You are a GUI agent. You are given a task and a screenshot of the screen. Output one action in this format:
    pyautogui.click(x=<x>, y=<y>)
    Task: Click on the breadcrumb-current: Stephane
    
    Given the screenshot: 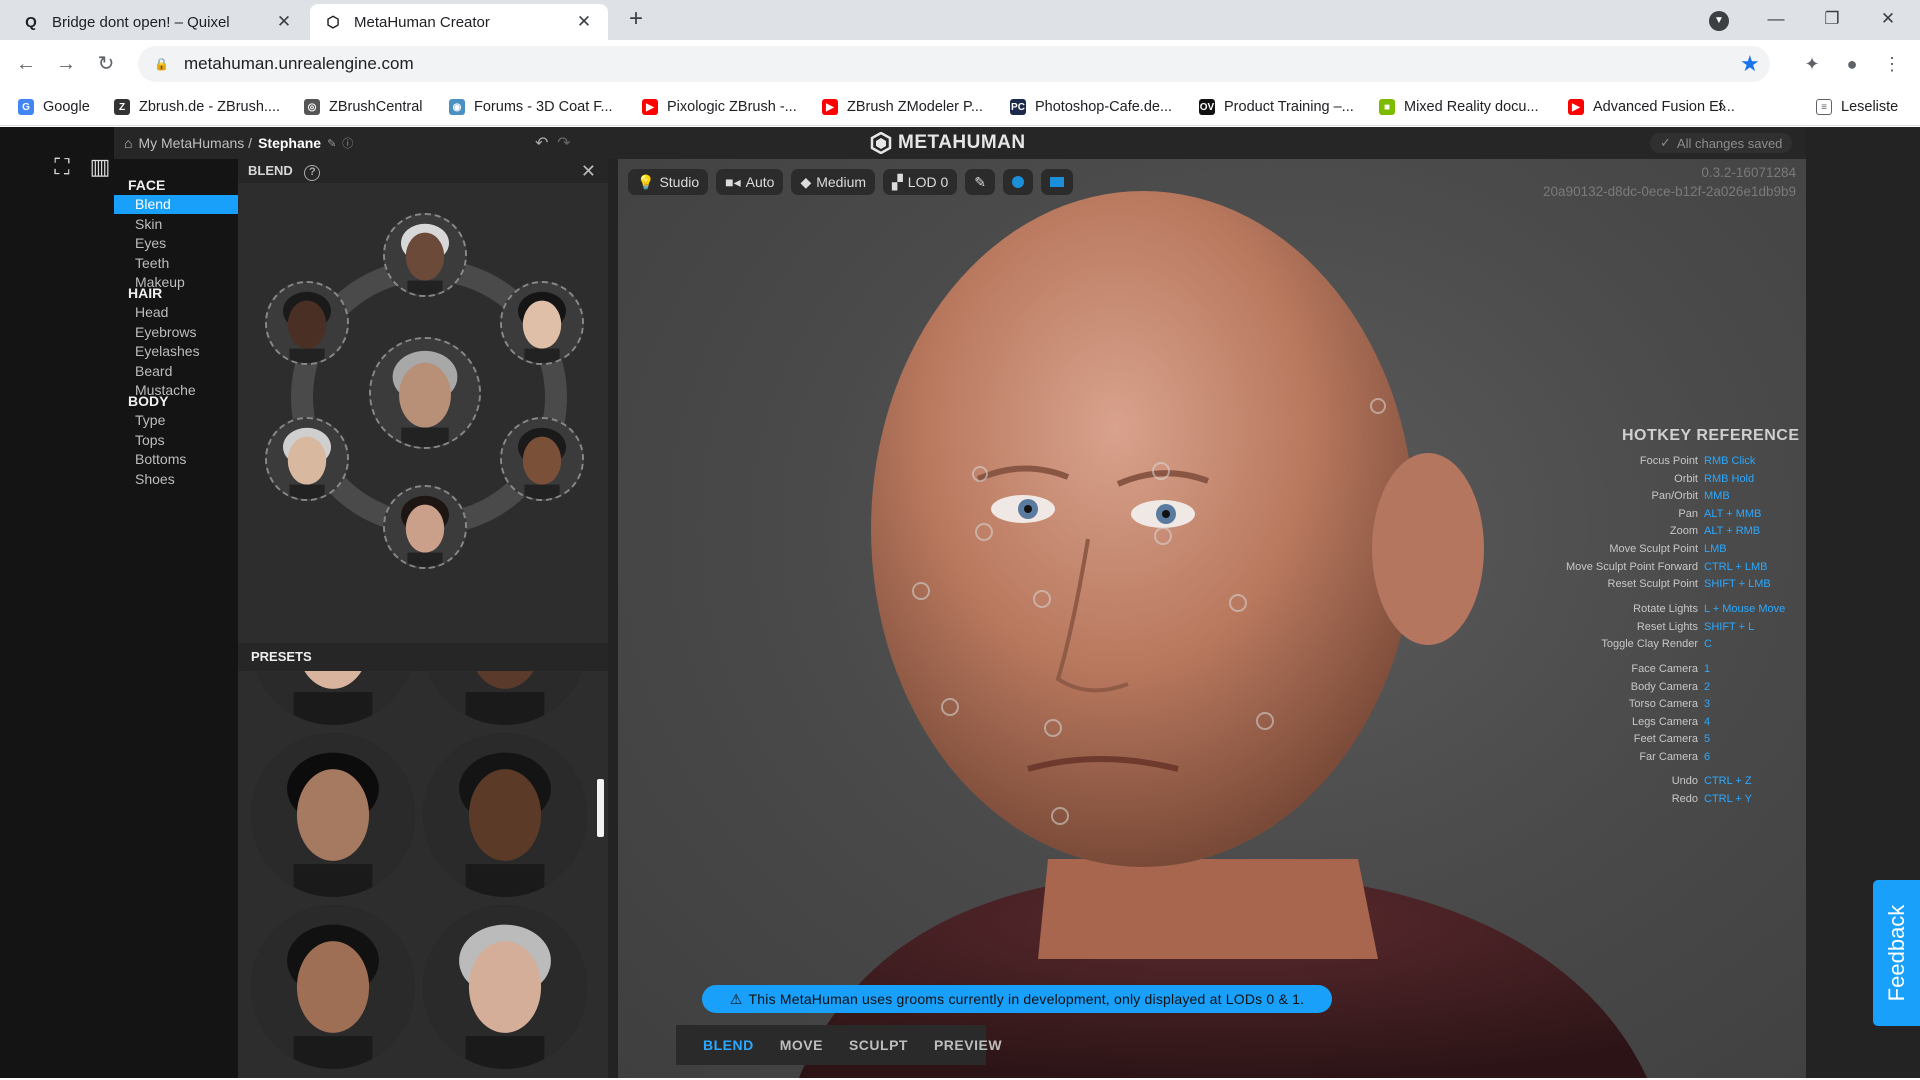 What is the action you would take?
    pyautogui.click(x=290, y=143)
    